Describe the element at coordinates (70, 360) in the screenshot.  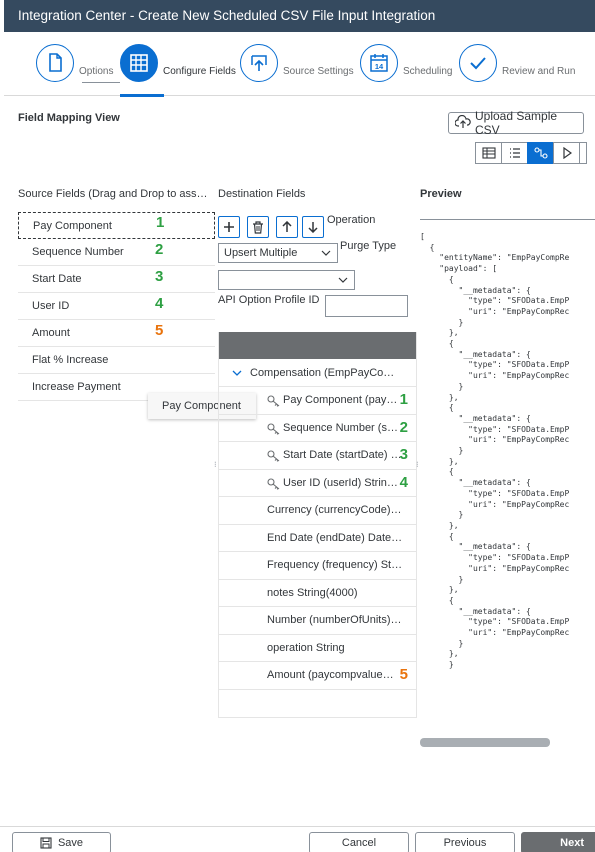
I see `source-field-label: Flat % Increase` at that location.